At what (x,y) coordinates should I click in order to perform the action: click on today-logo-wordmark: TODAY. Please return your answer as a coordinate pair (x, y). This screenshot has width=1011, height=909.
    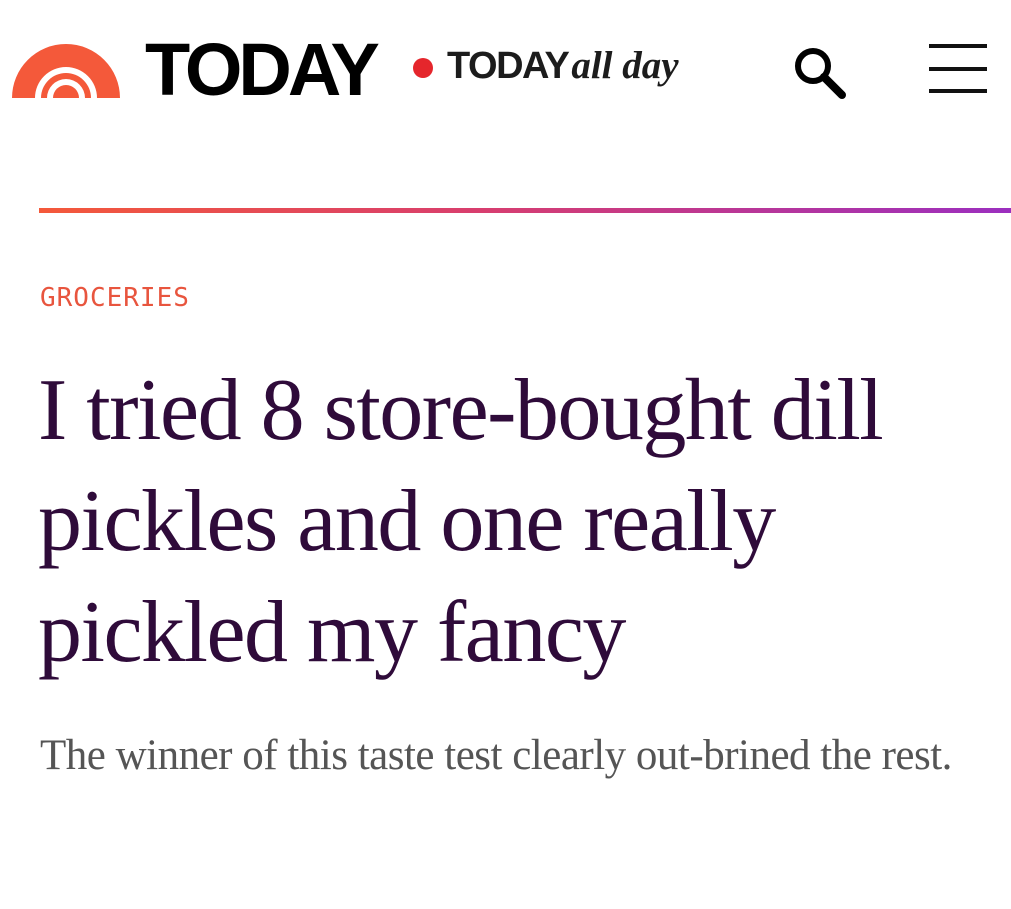
    Looking at the image, I should click on (262, 70).